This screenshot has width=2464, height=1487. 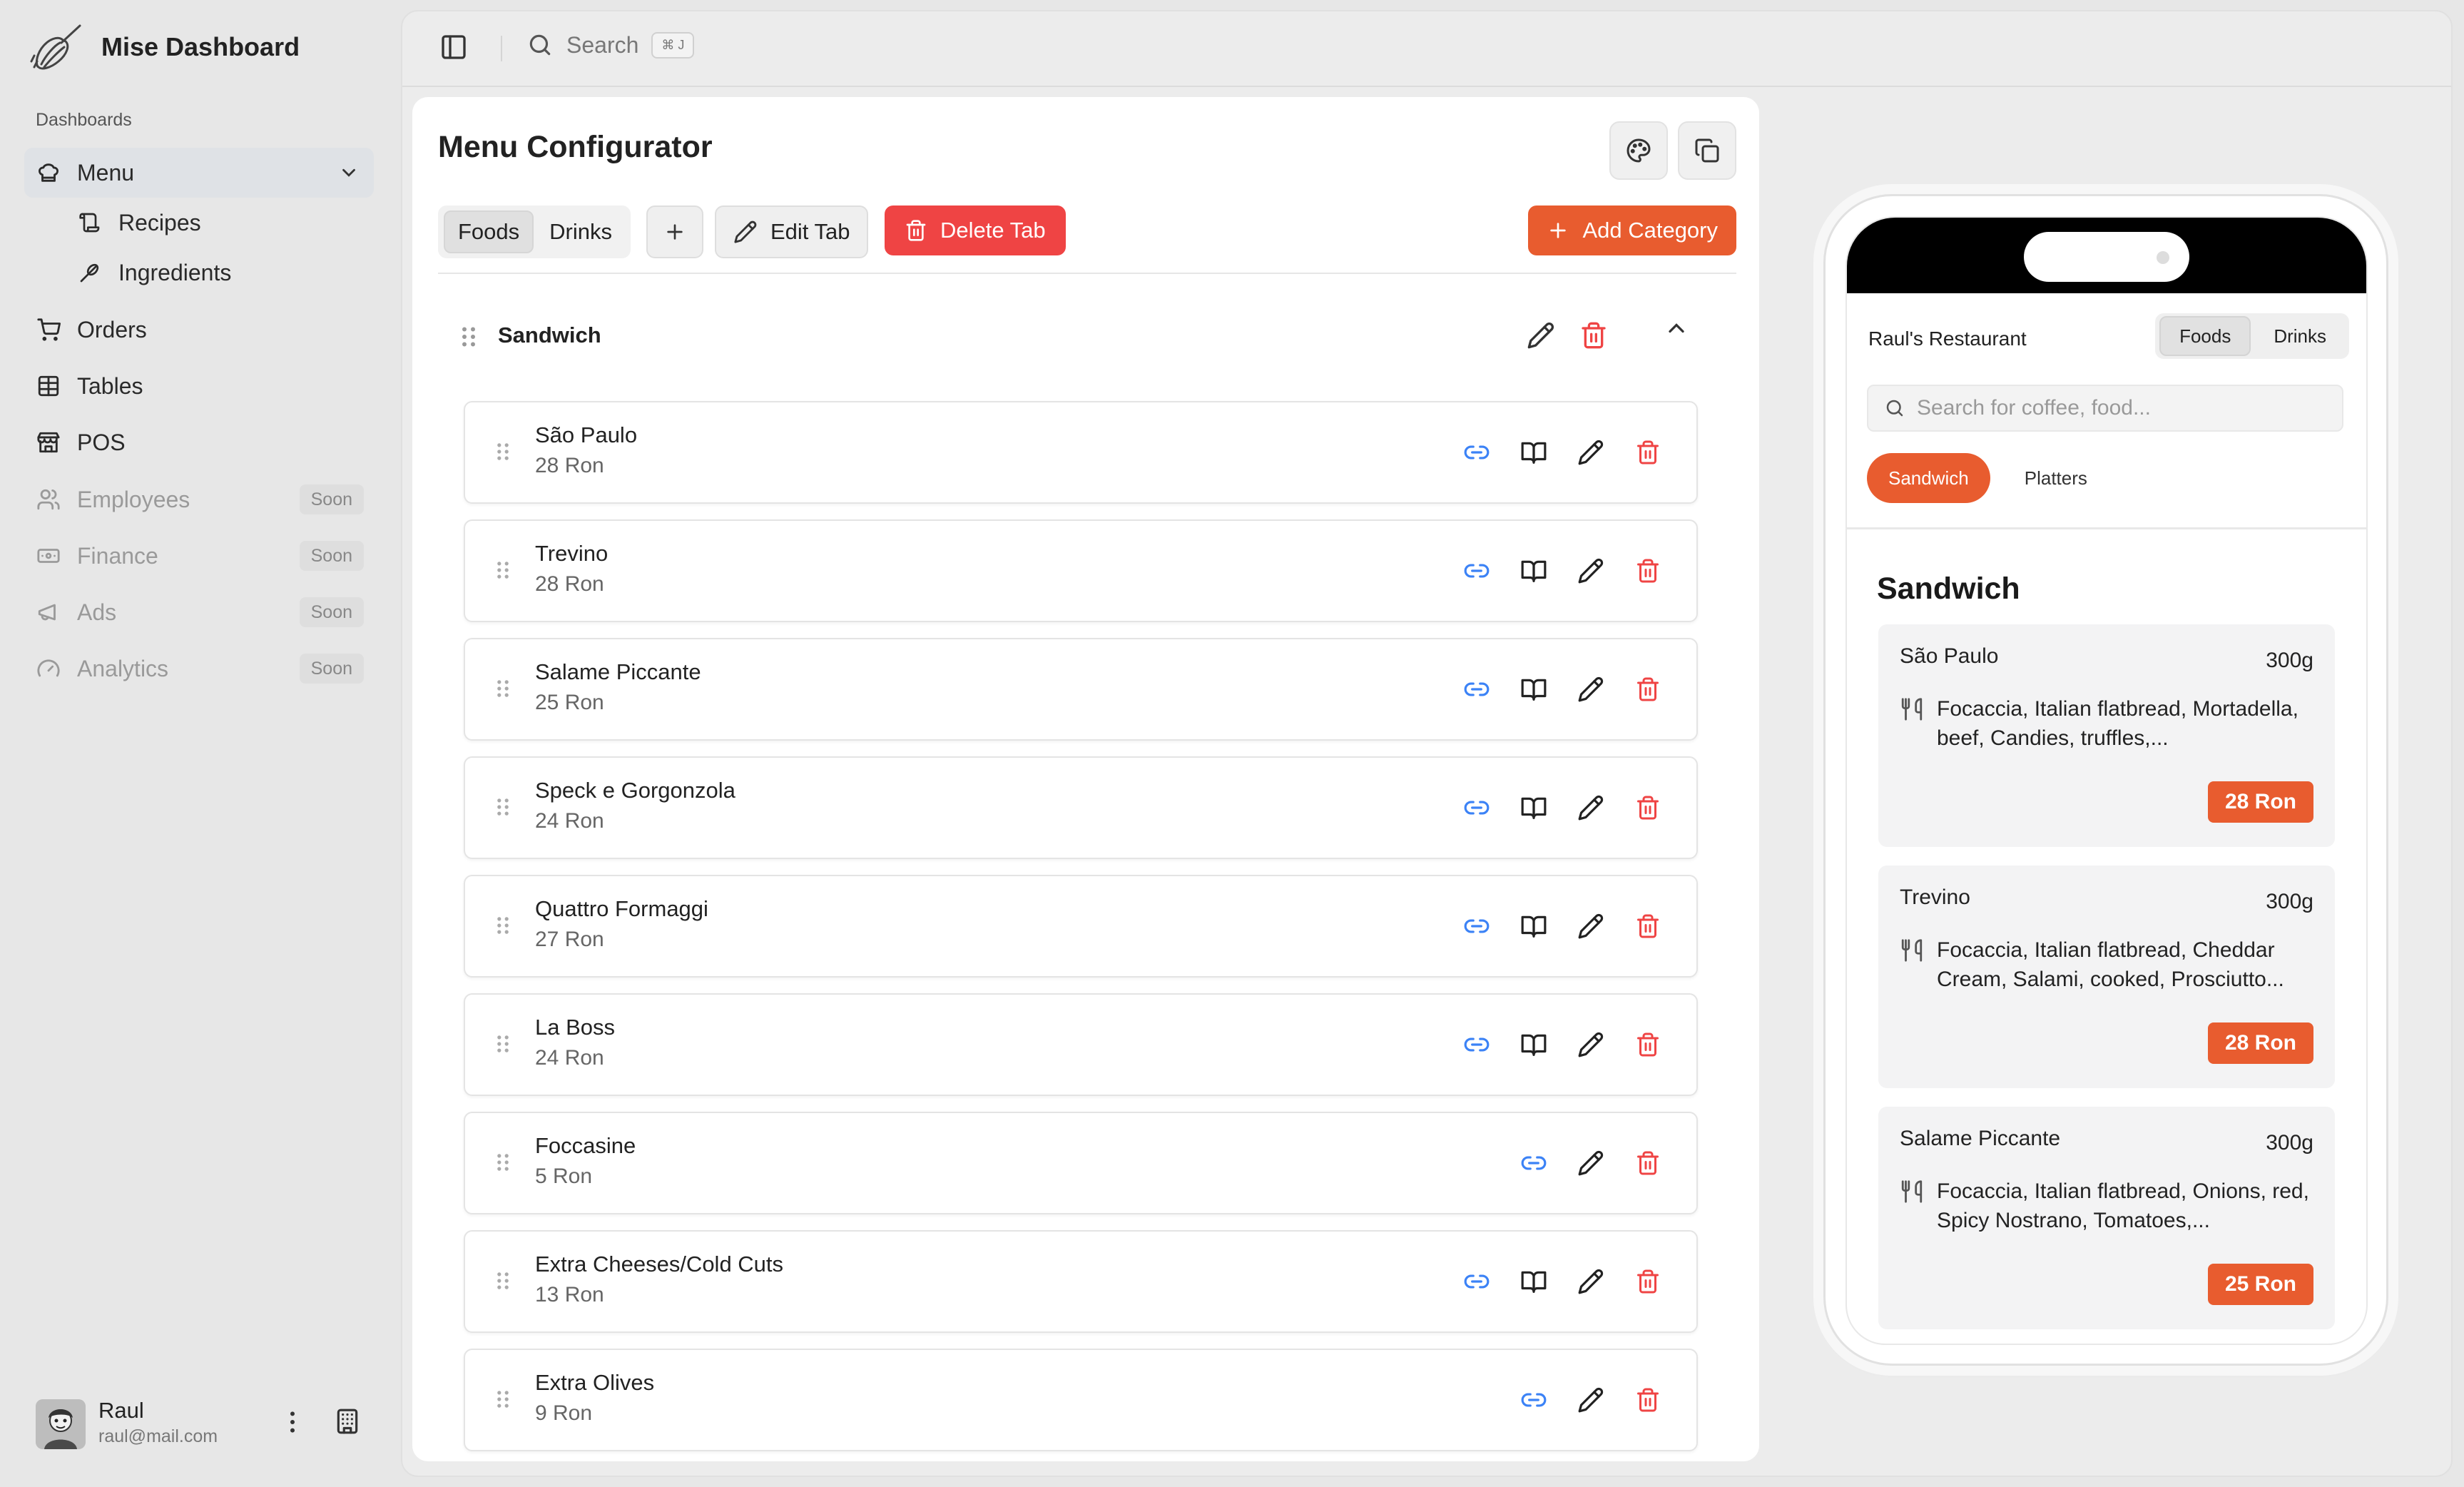 I want to click on item-name: Speck e Gorgonzola, so click(x=635, y=790).